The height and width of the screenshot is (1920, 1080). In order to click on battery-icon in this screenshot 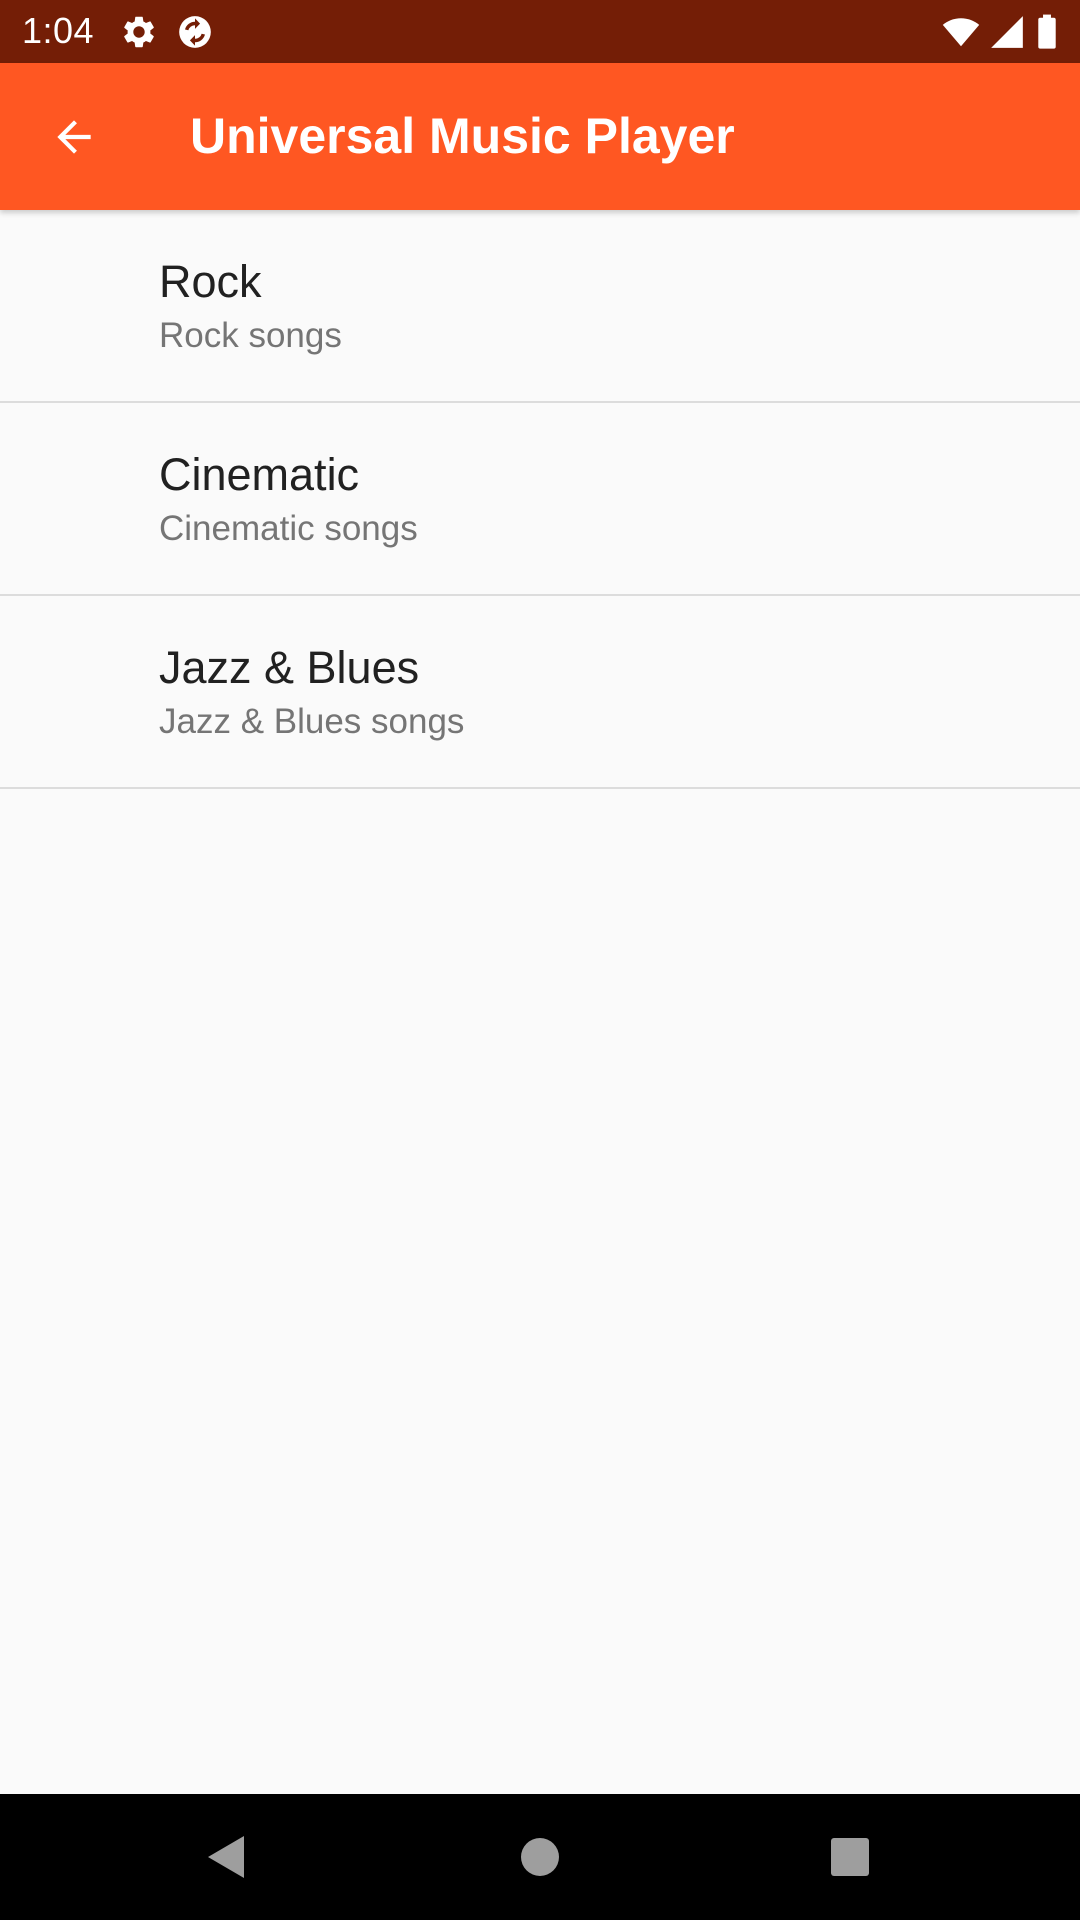, I will do `click(1047, 32)`.